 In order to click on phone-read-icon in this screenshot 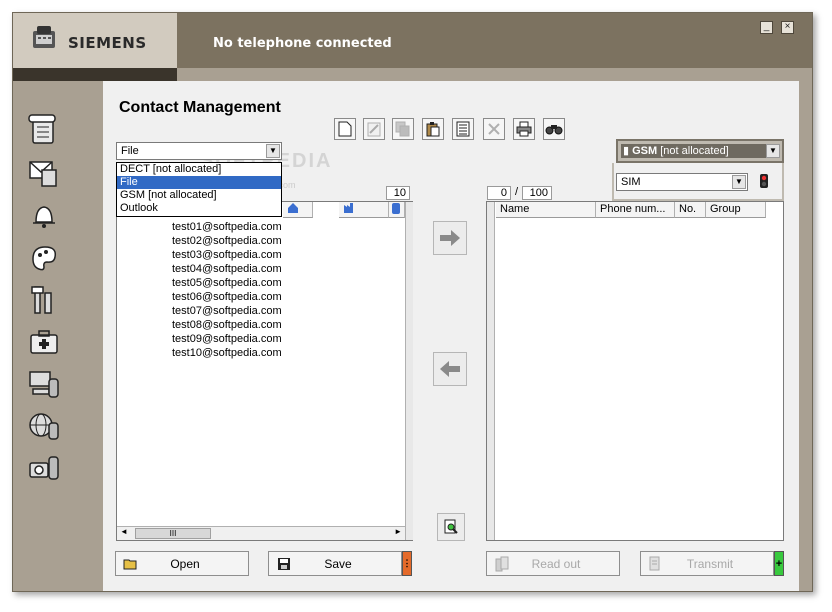, I will do `click(502, 564)`.